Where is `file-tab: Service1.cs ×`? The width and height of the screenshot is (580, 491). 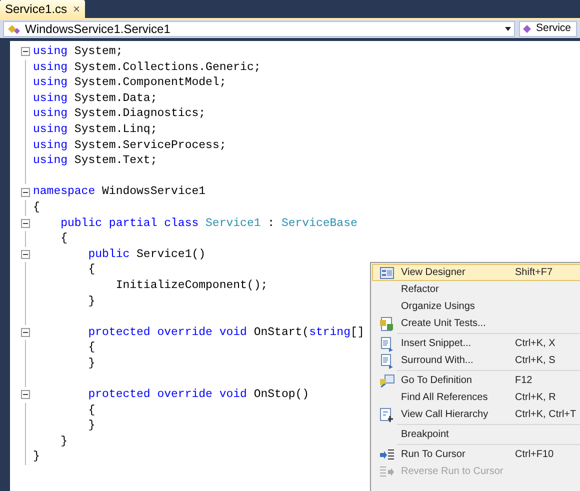
file-tab: Service1.cs × is located at coordinates (43, 9).